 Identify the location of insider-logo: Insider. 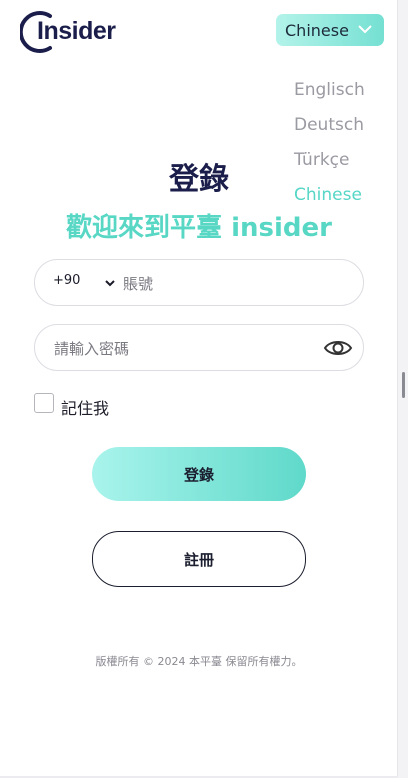
(75, 31).